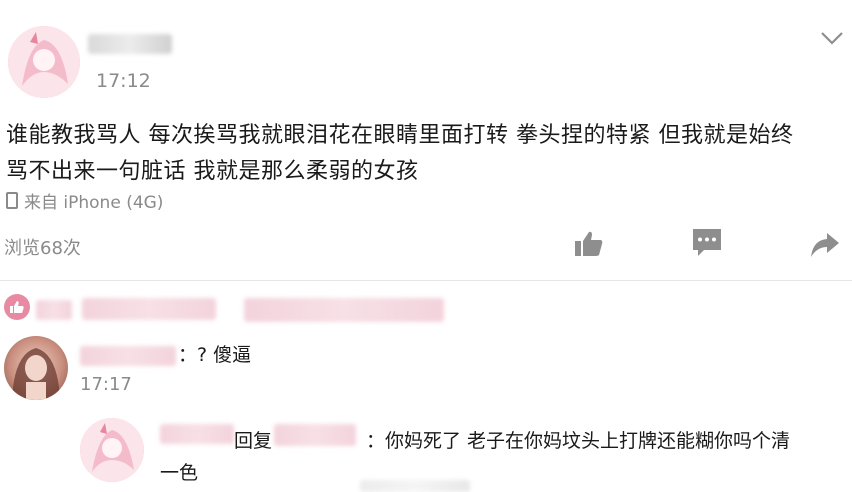  What do you see at coordinates (106, 384) in the screenshot?
I see `comment-time: 17:17` at bounding box center [106, 384].